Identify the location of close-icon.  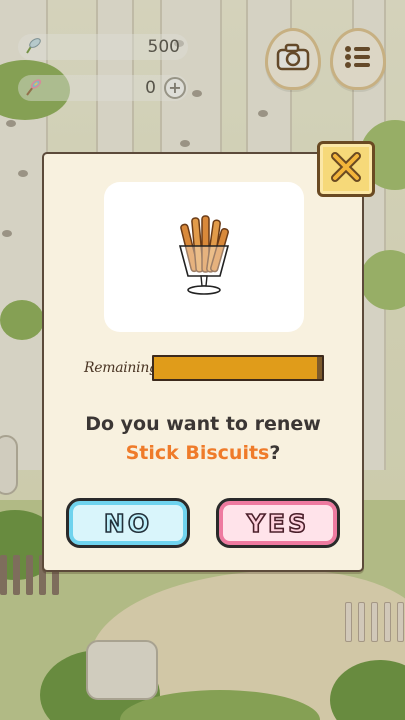
(346, 169).